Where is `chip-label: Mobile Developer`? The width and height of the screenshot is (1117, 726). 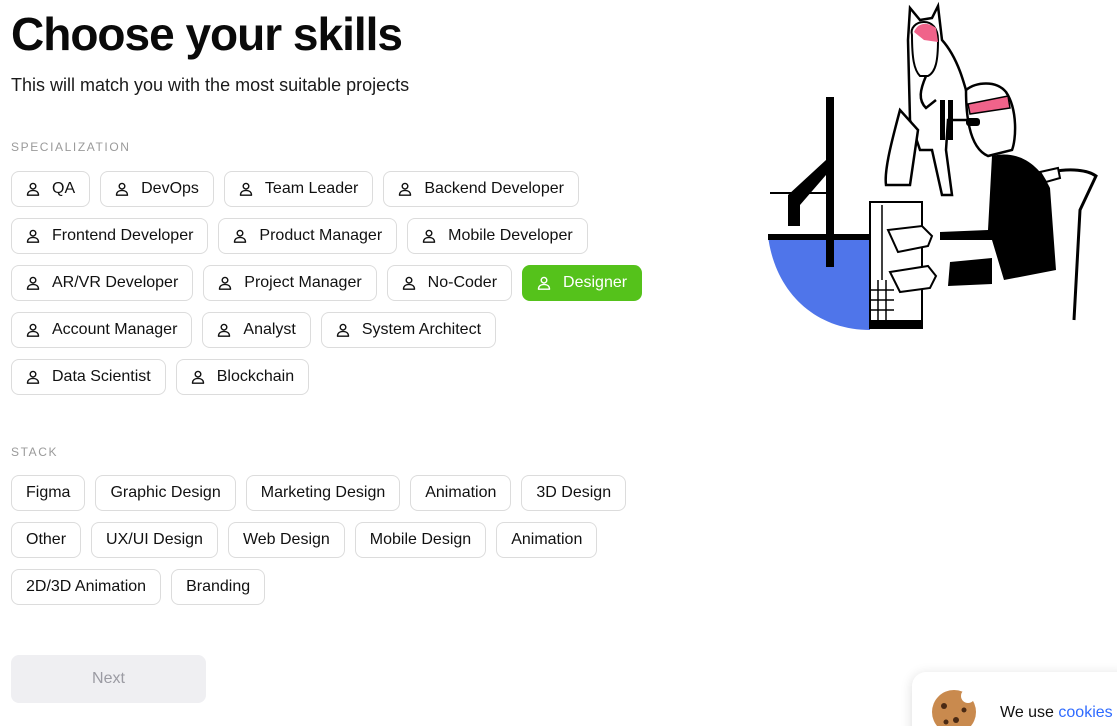
chip-label: Mobile Developer is located at coordinates (510, 235).